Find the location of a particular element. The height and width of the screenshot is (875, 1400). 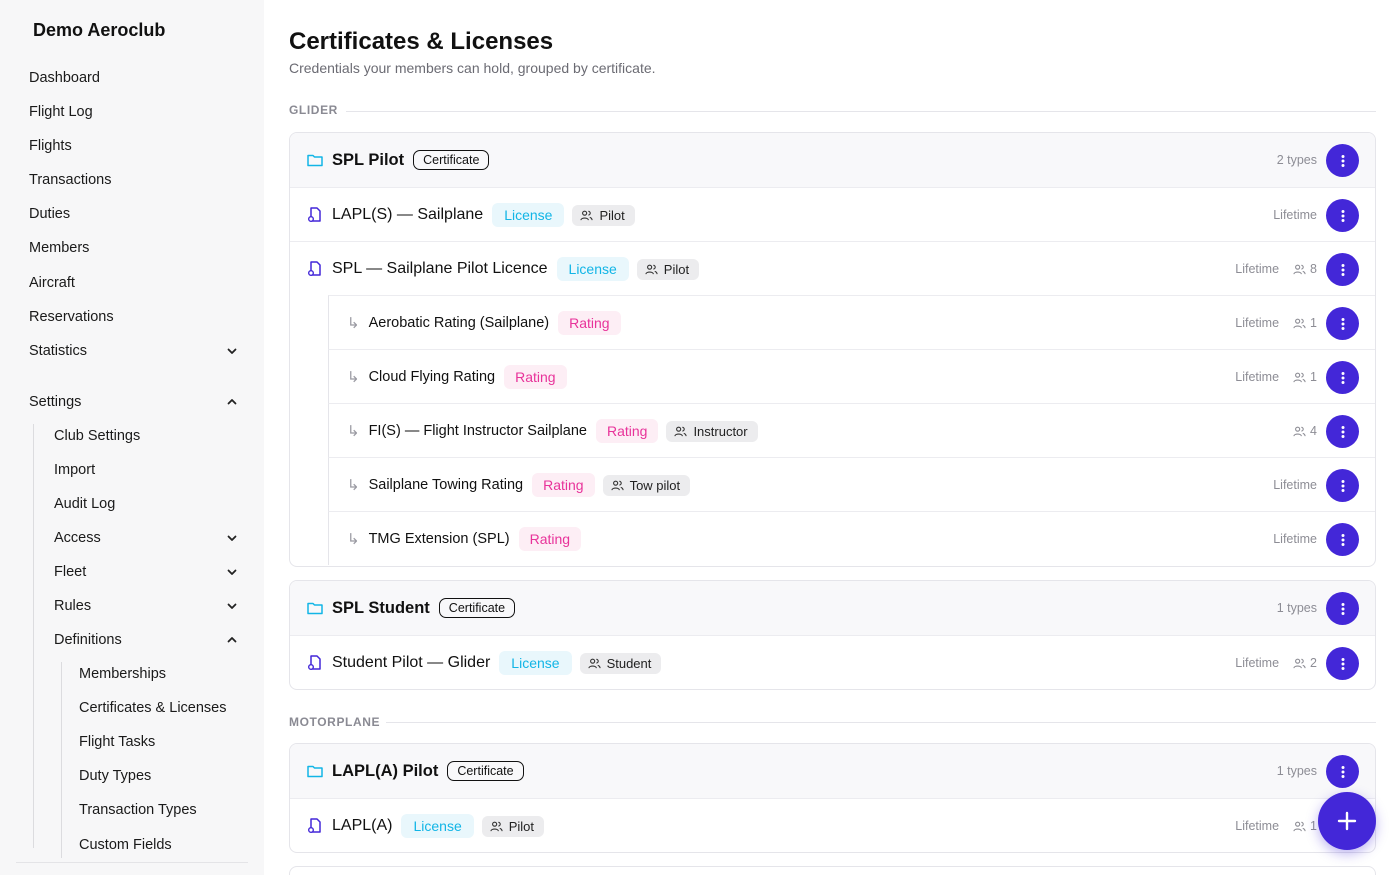

nav-reservations: Reservations is located at coordinates (71, 317).